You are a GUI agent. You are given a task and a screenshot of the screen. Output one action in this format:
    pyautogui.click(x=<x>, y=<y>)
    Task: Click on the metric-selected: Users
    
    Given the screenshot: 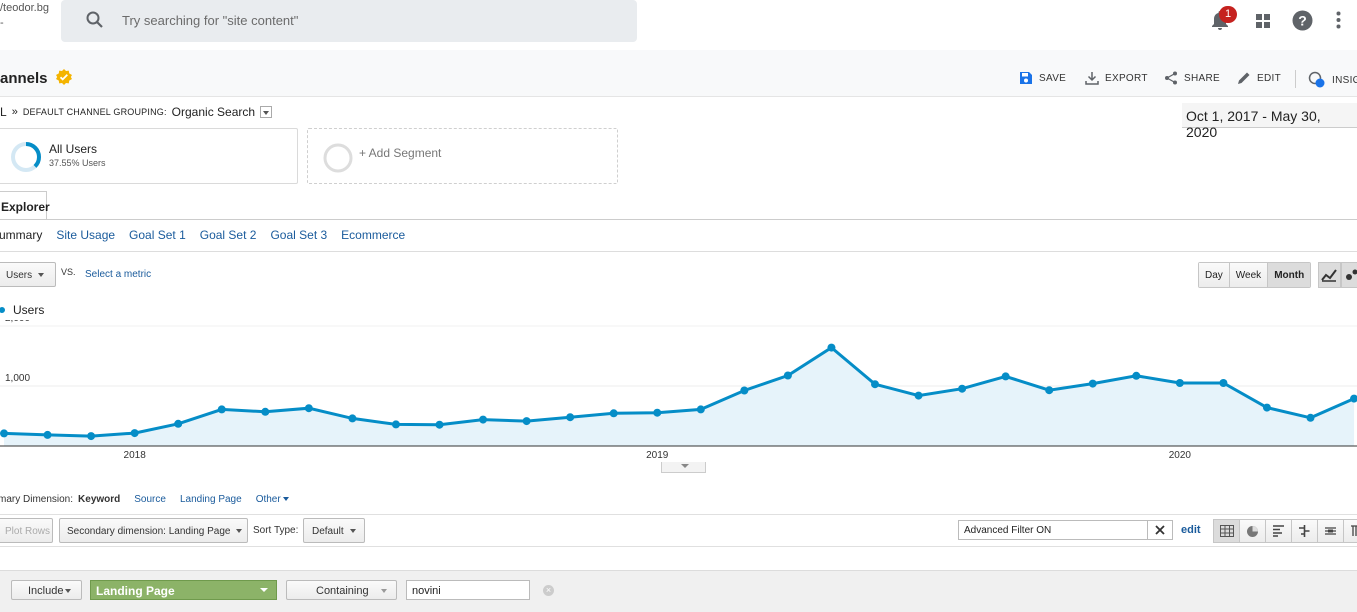 What is the action you would take?
    pyautogui.click(x=19, y=275)
    